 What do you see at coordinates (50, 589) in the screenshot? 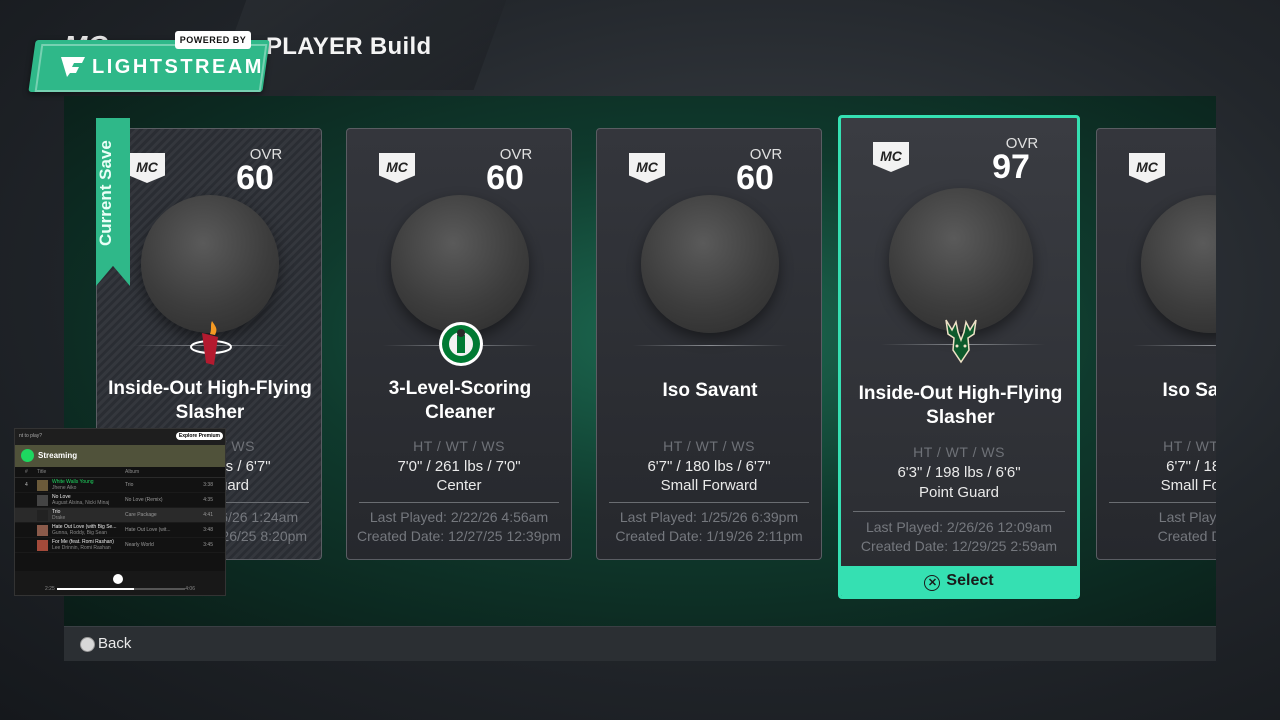
I see `elapsed-time: 2:25` at bounding box center [50, 589].